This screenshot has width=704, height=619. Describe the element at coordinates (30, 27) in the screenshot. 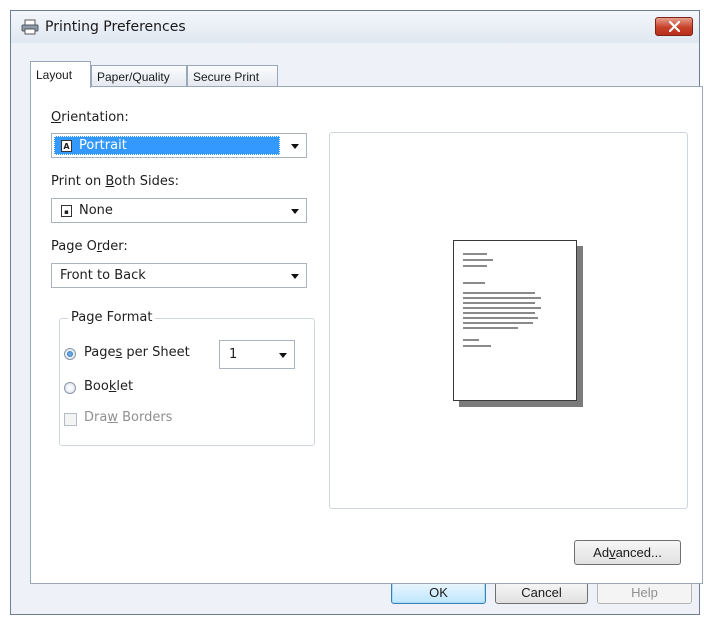

I see `printer-icon` at that location.